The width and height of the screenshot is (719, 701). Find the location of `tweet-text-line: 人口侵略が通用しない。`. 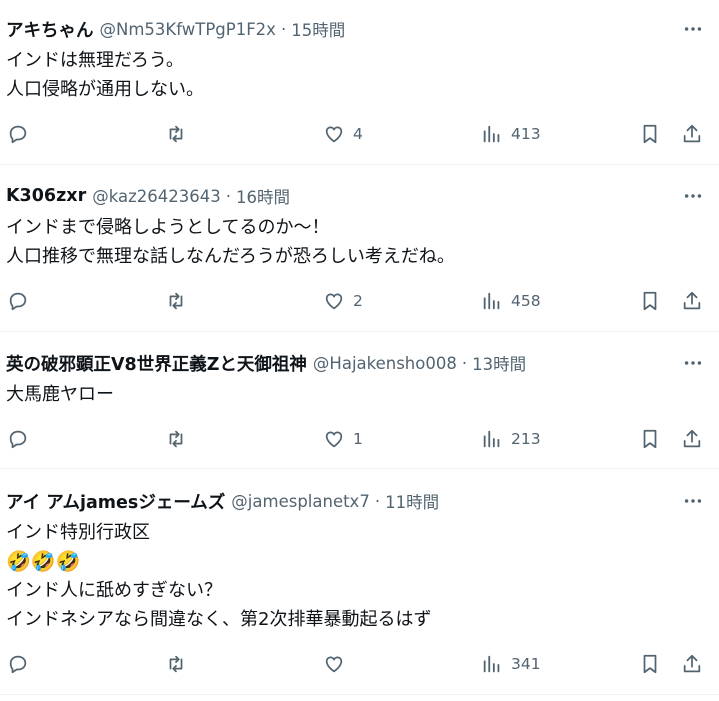

tweet-text-line: 人口侵略が通用しない。 is located at coordinates (105, 89).